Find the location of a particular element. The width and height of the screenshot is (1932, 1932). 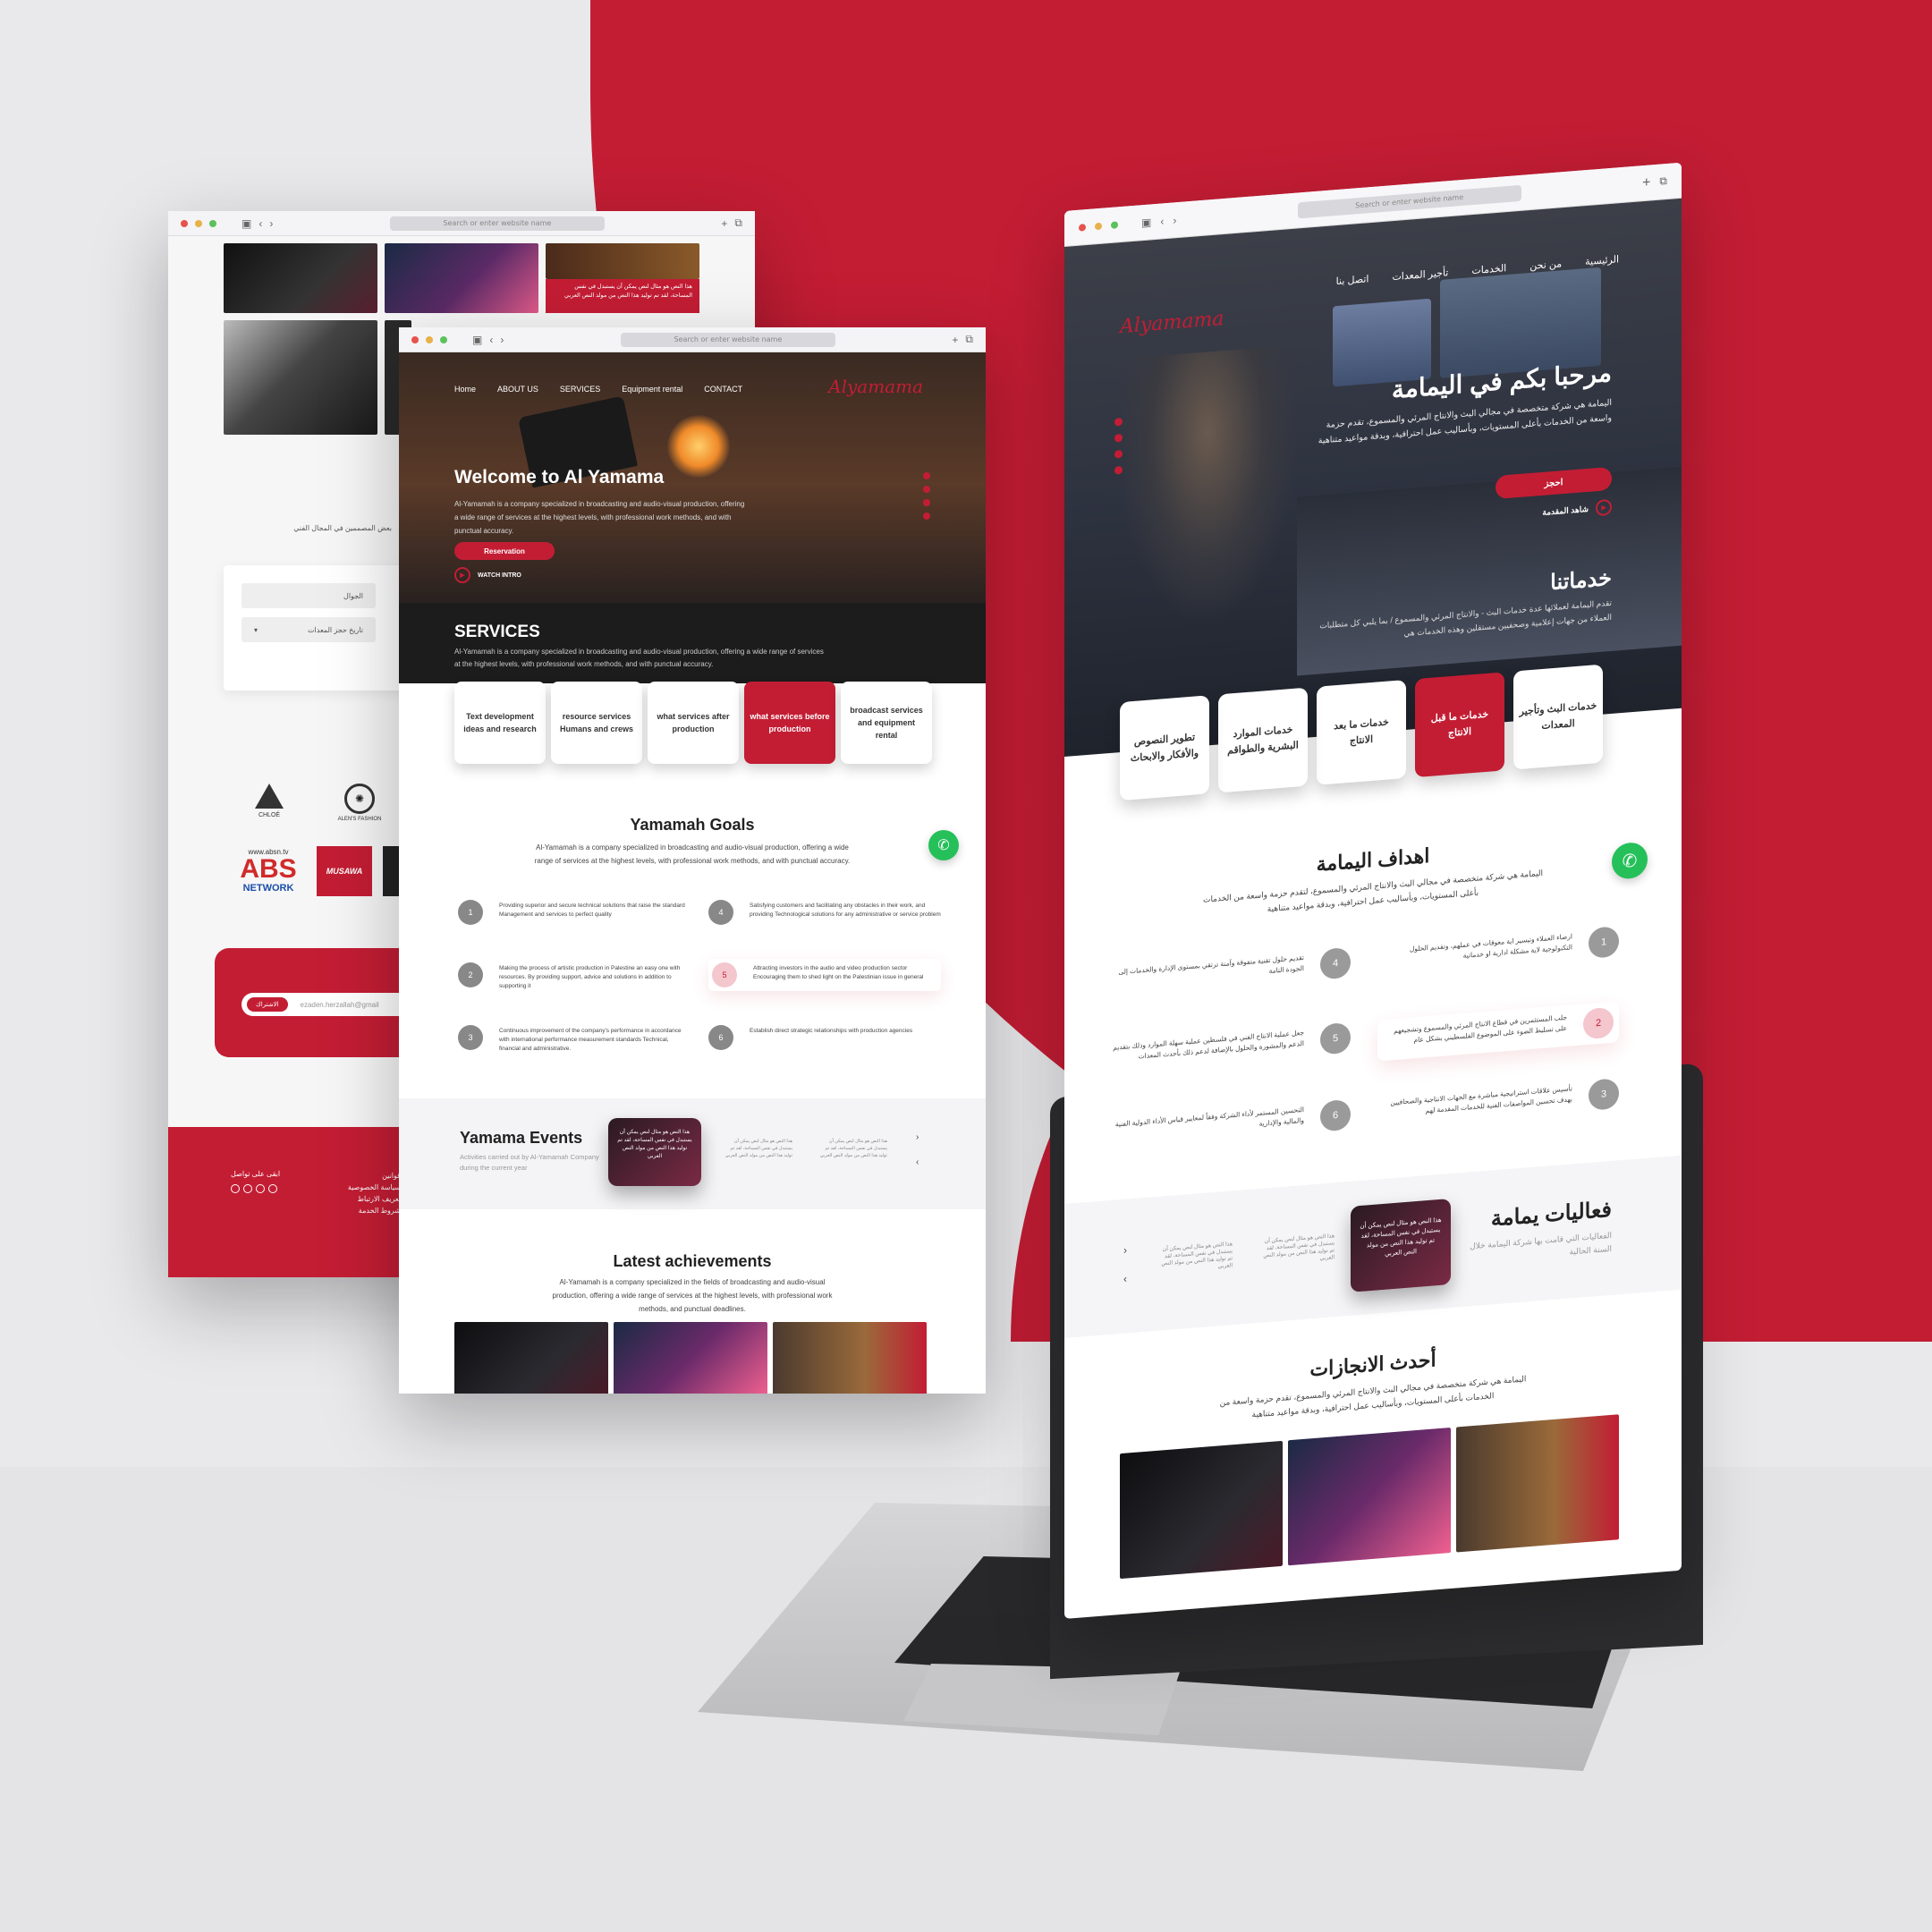

sunset-sun is located at coordinates (698, 446).